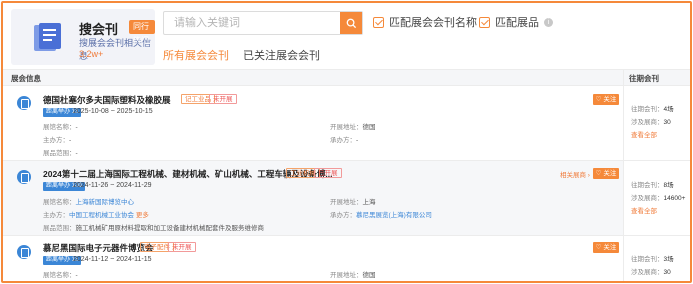  What do you see at coordinates (57, 140) in the screenshot?
I see `organizer-field: 主办方：-` at bounding box center [57, 140].